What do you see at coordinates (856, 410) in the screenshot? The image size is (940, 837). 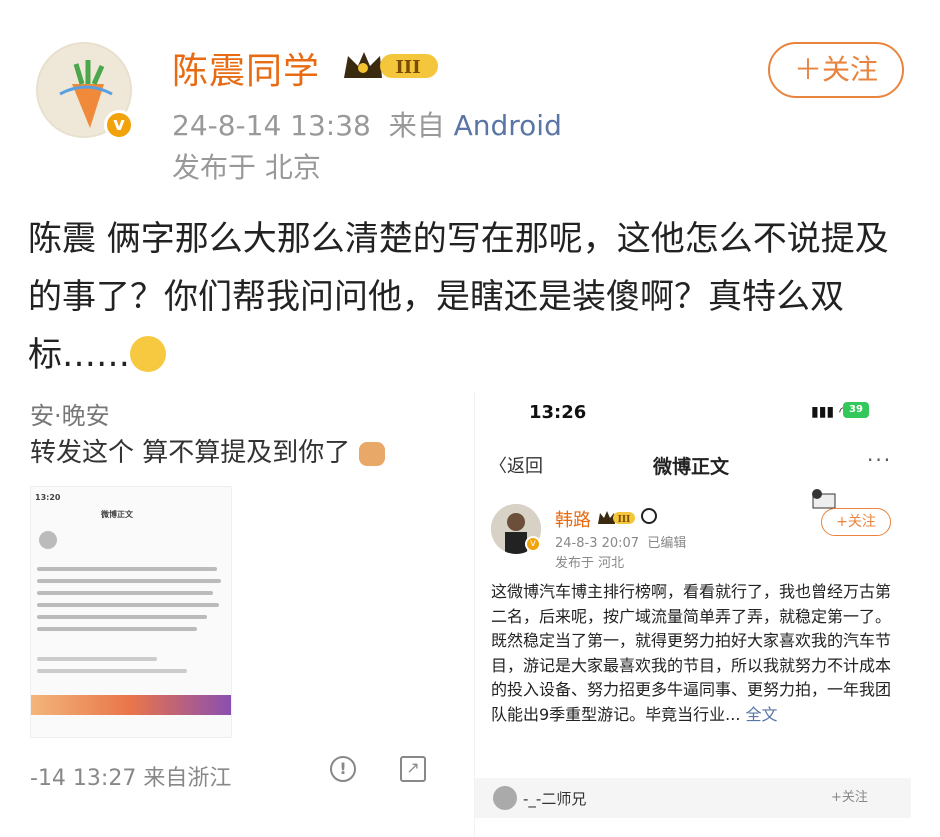 I see `battery-icon: 39` at bounding box center [856, 410].